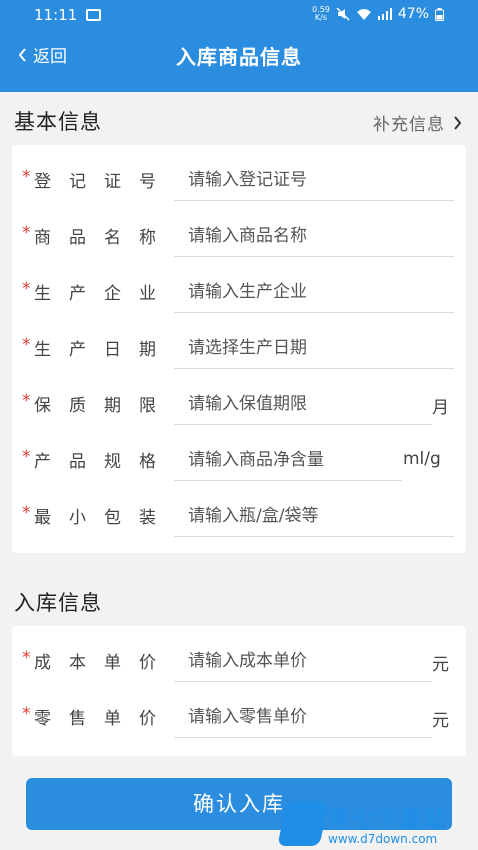  I want to click on wifi-icon, so click(363, 14).